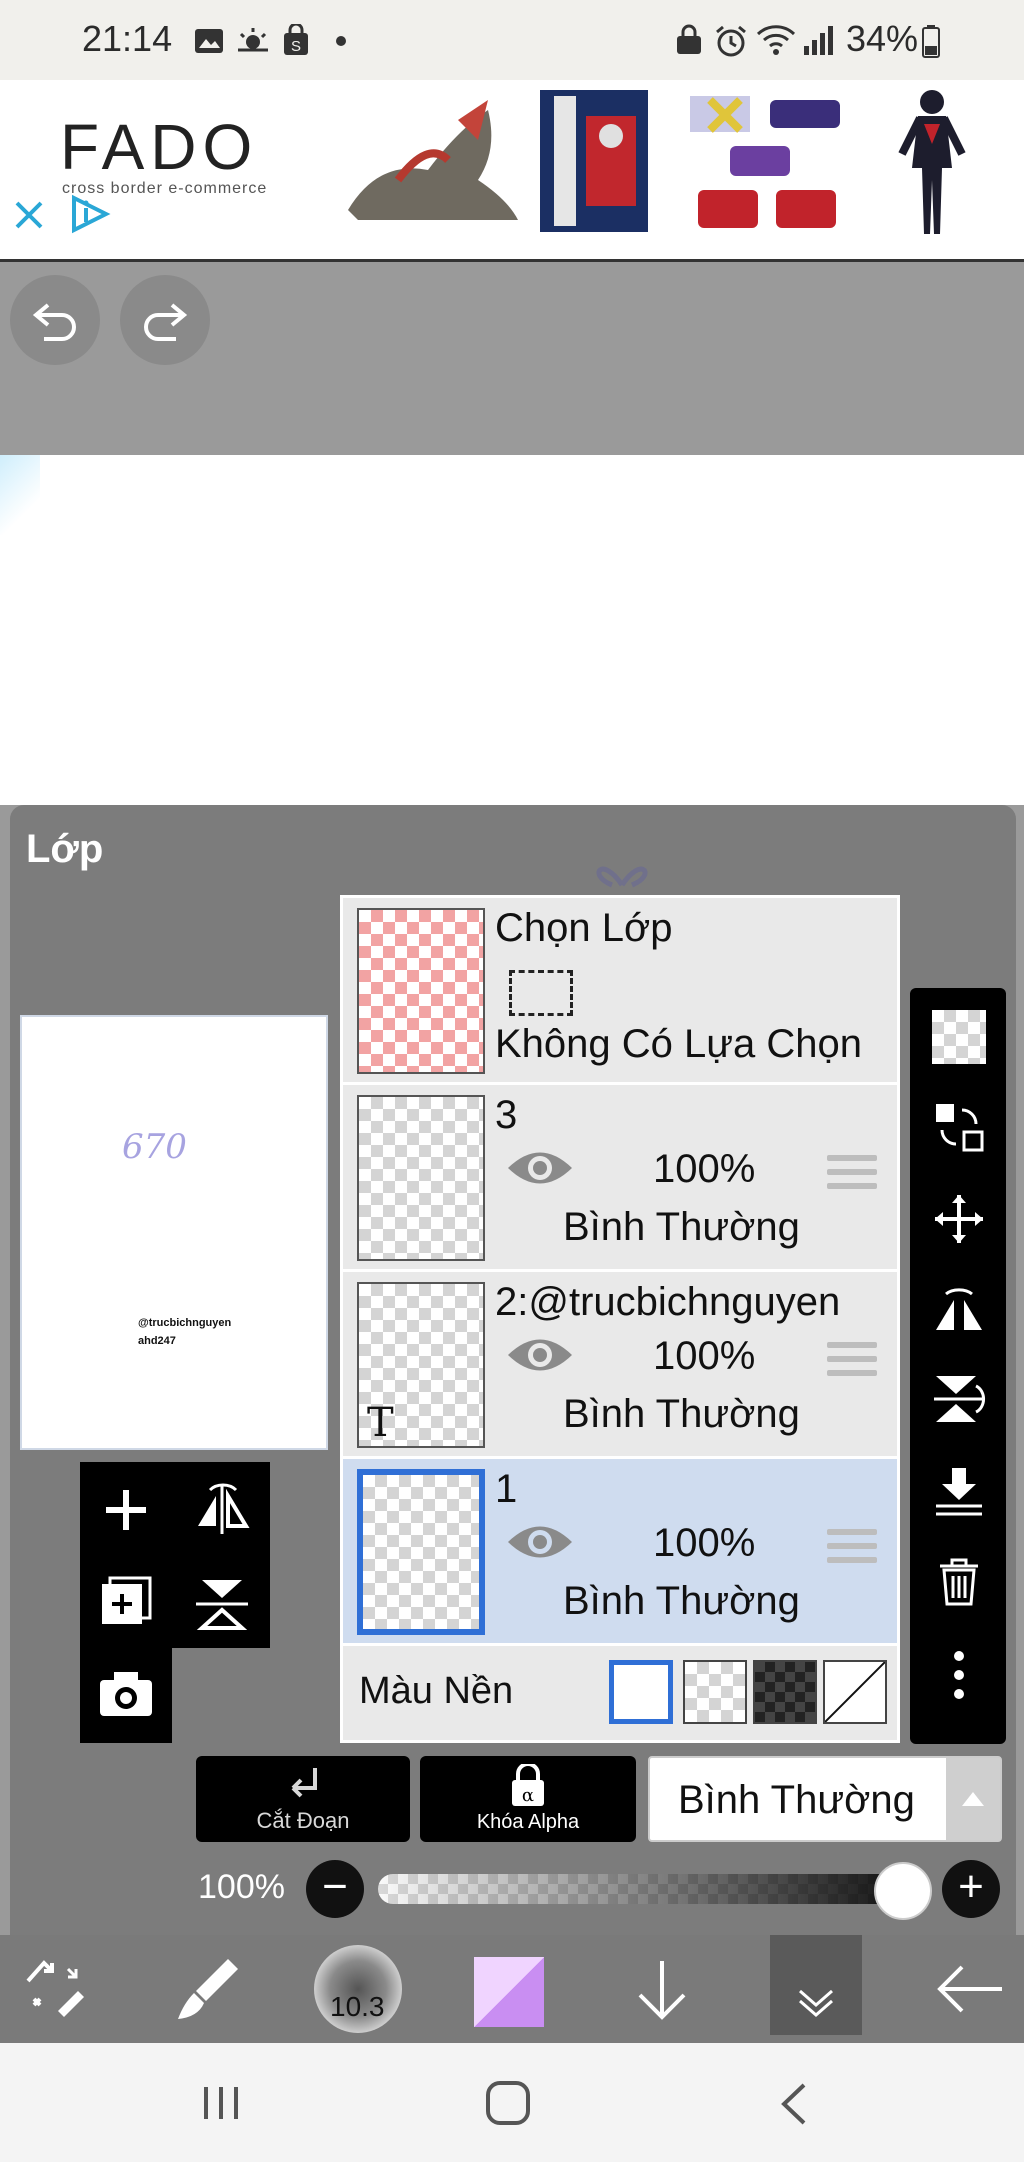  Describe the element at coordinates (819, 40) in the screenshot. I see `signal-icon` at that location.